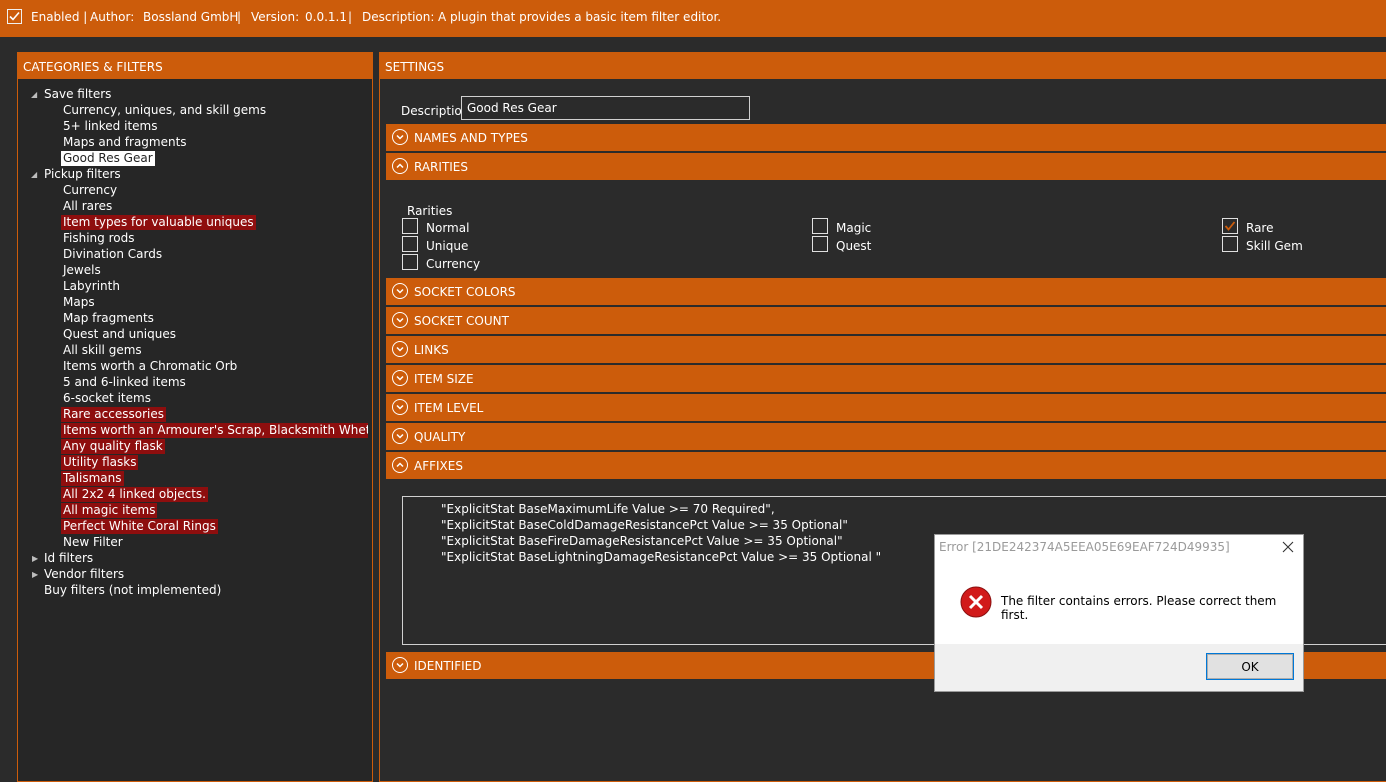  I want to click on rarity-normal-checkbox, so click(410, 226).